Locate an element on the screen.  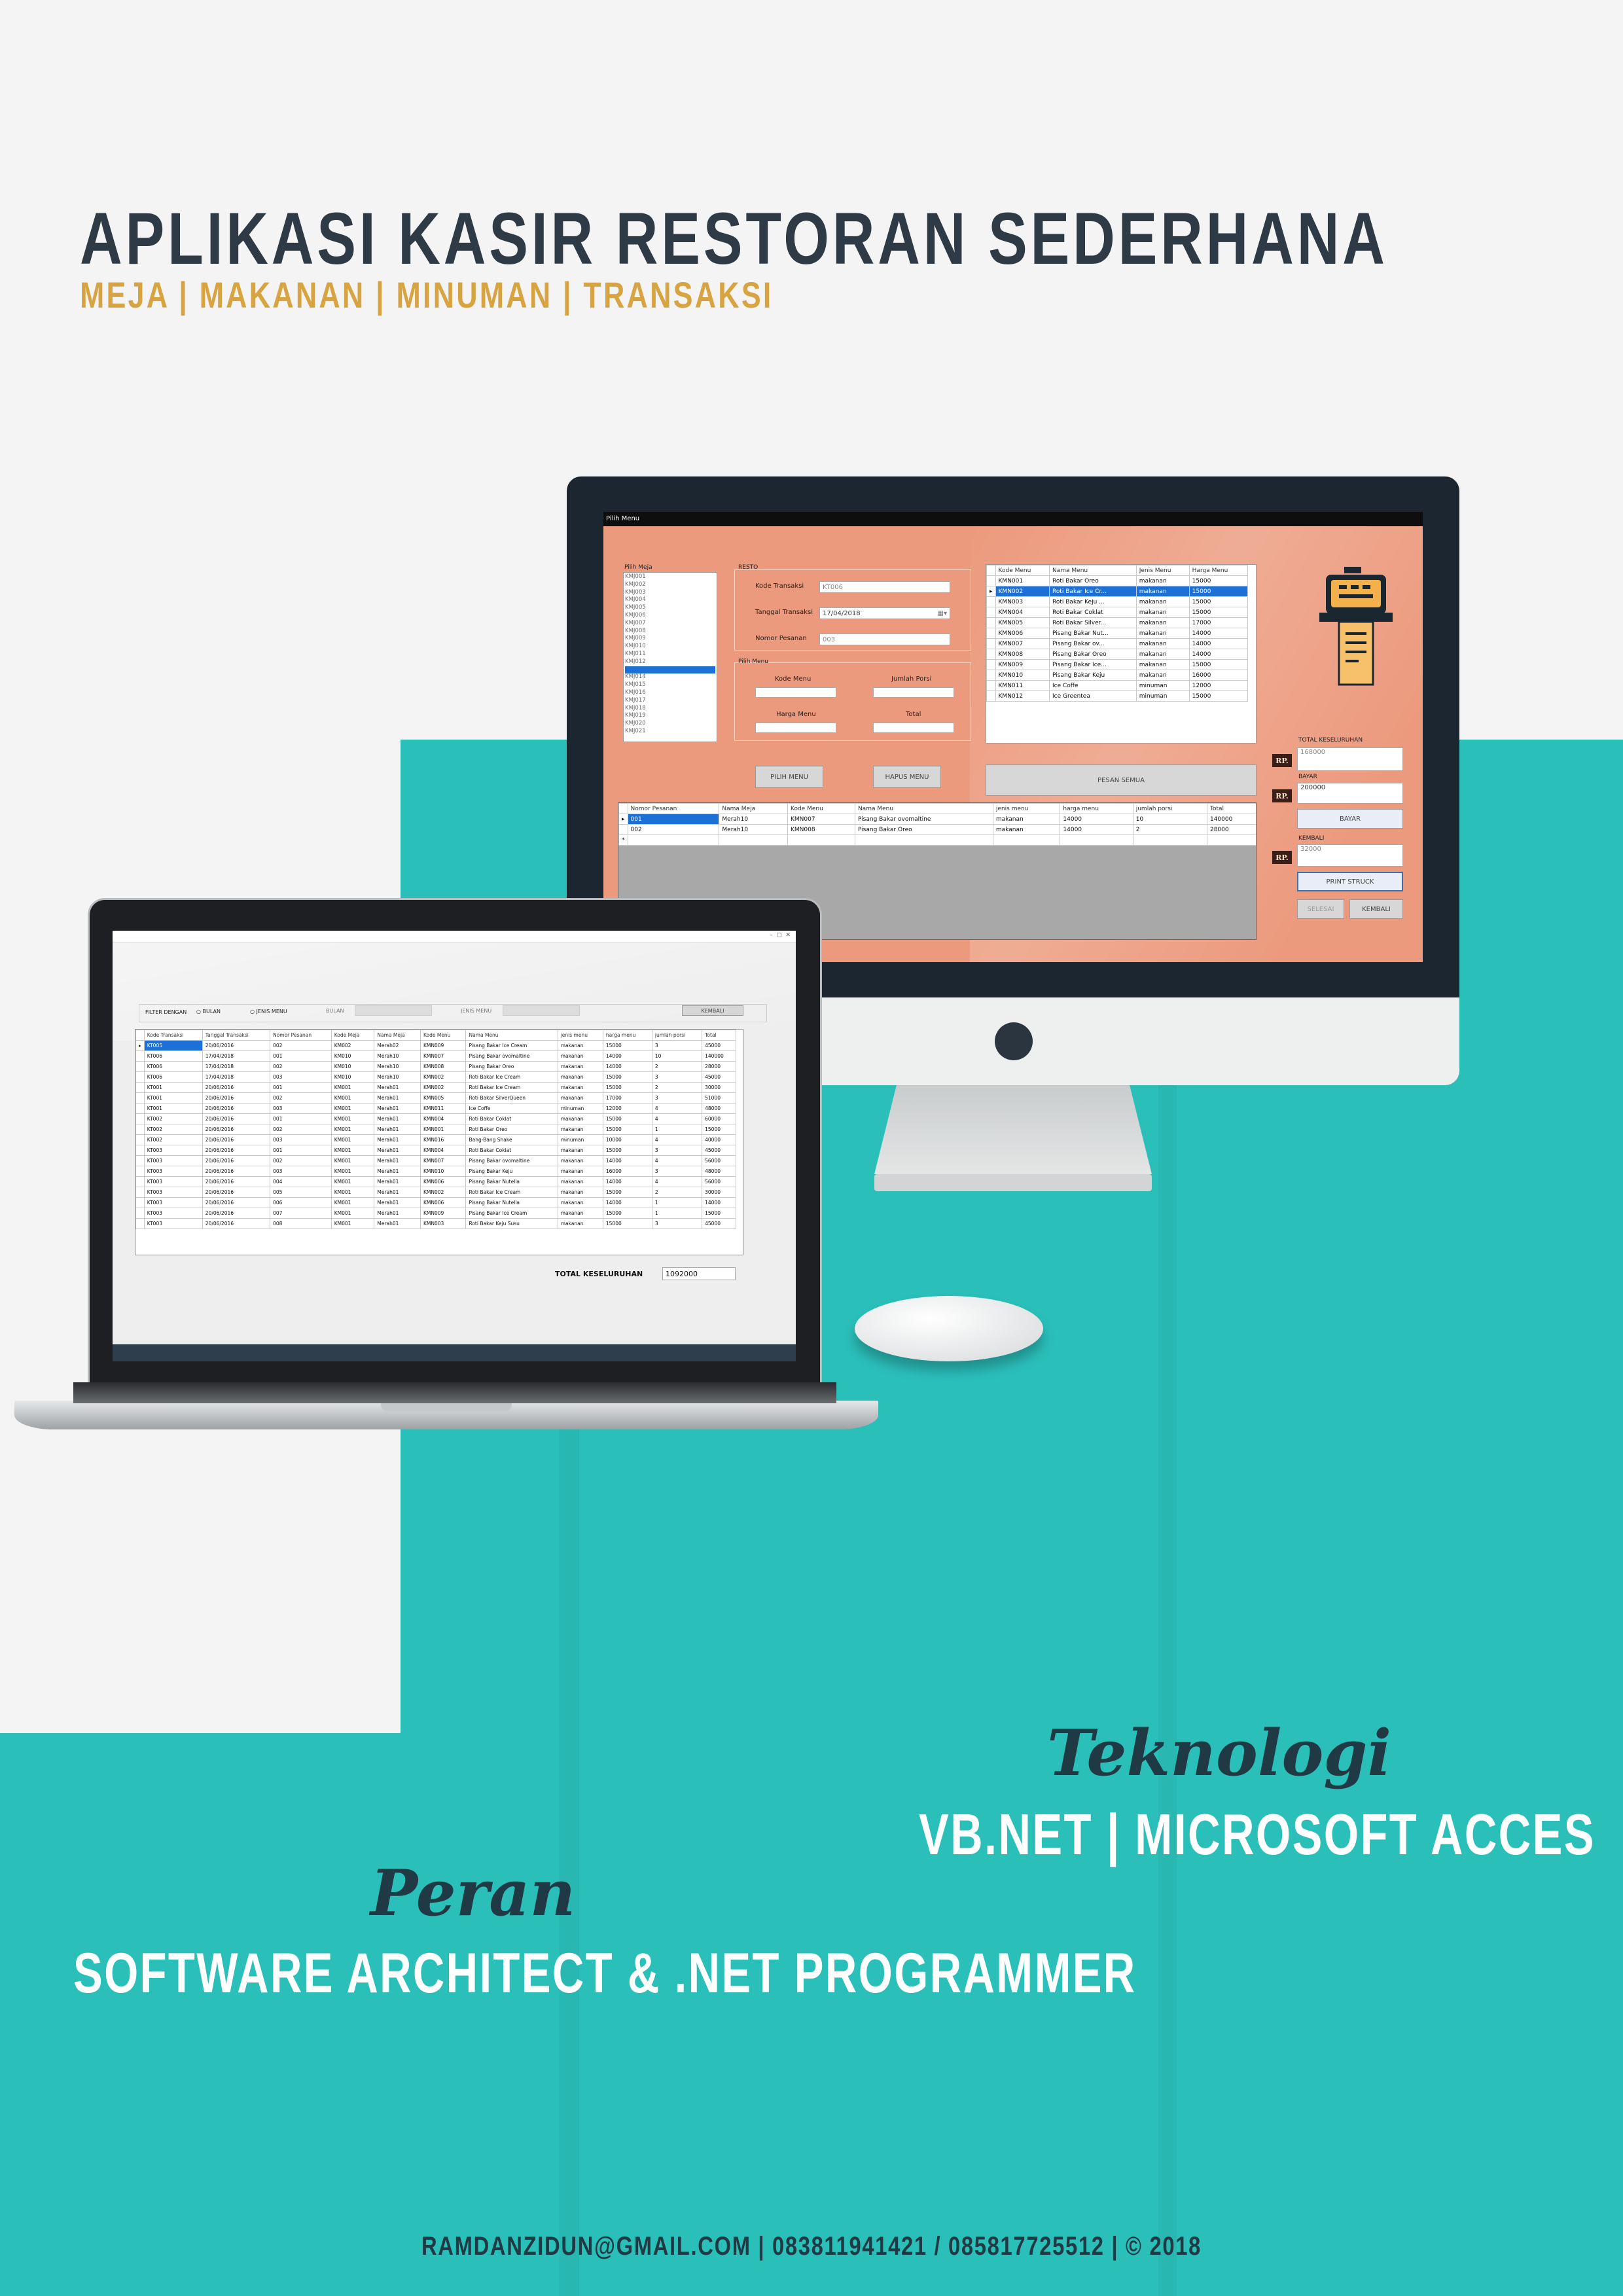
column-header: Kode Meja is located at coordinates (352, 1035).